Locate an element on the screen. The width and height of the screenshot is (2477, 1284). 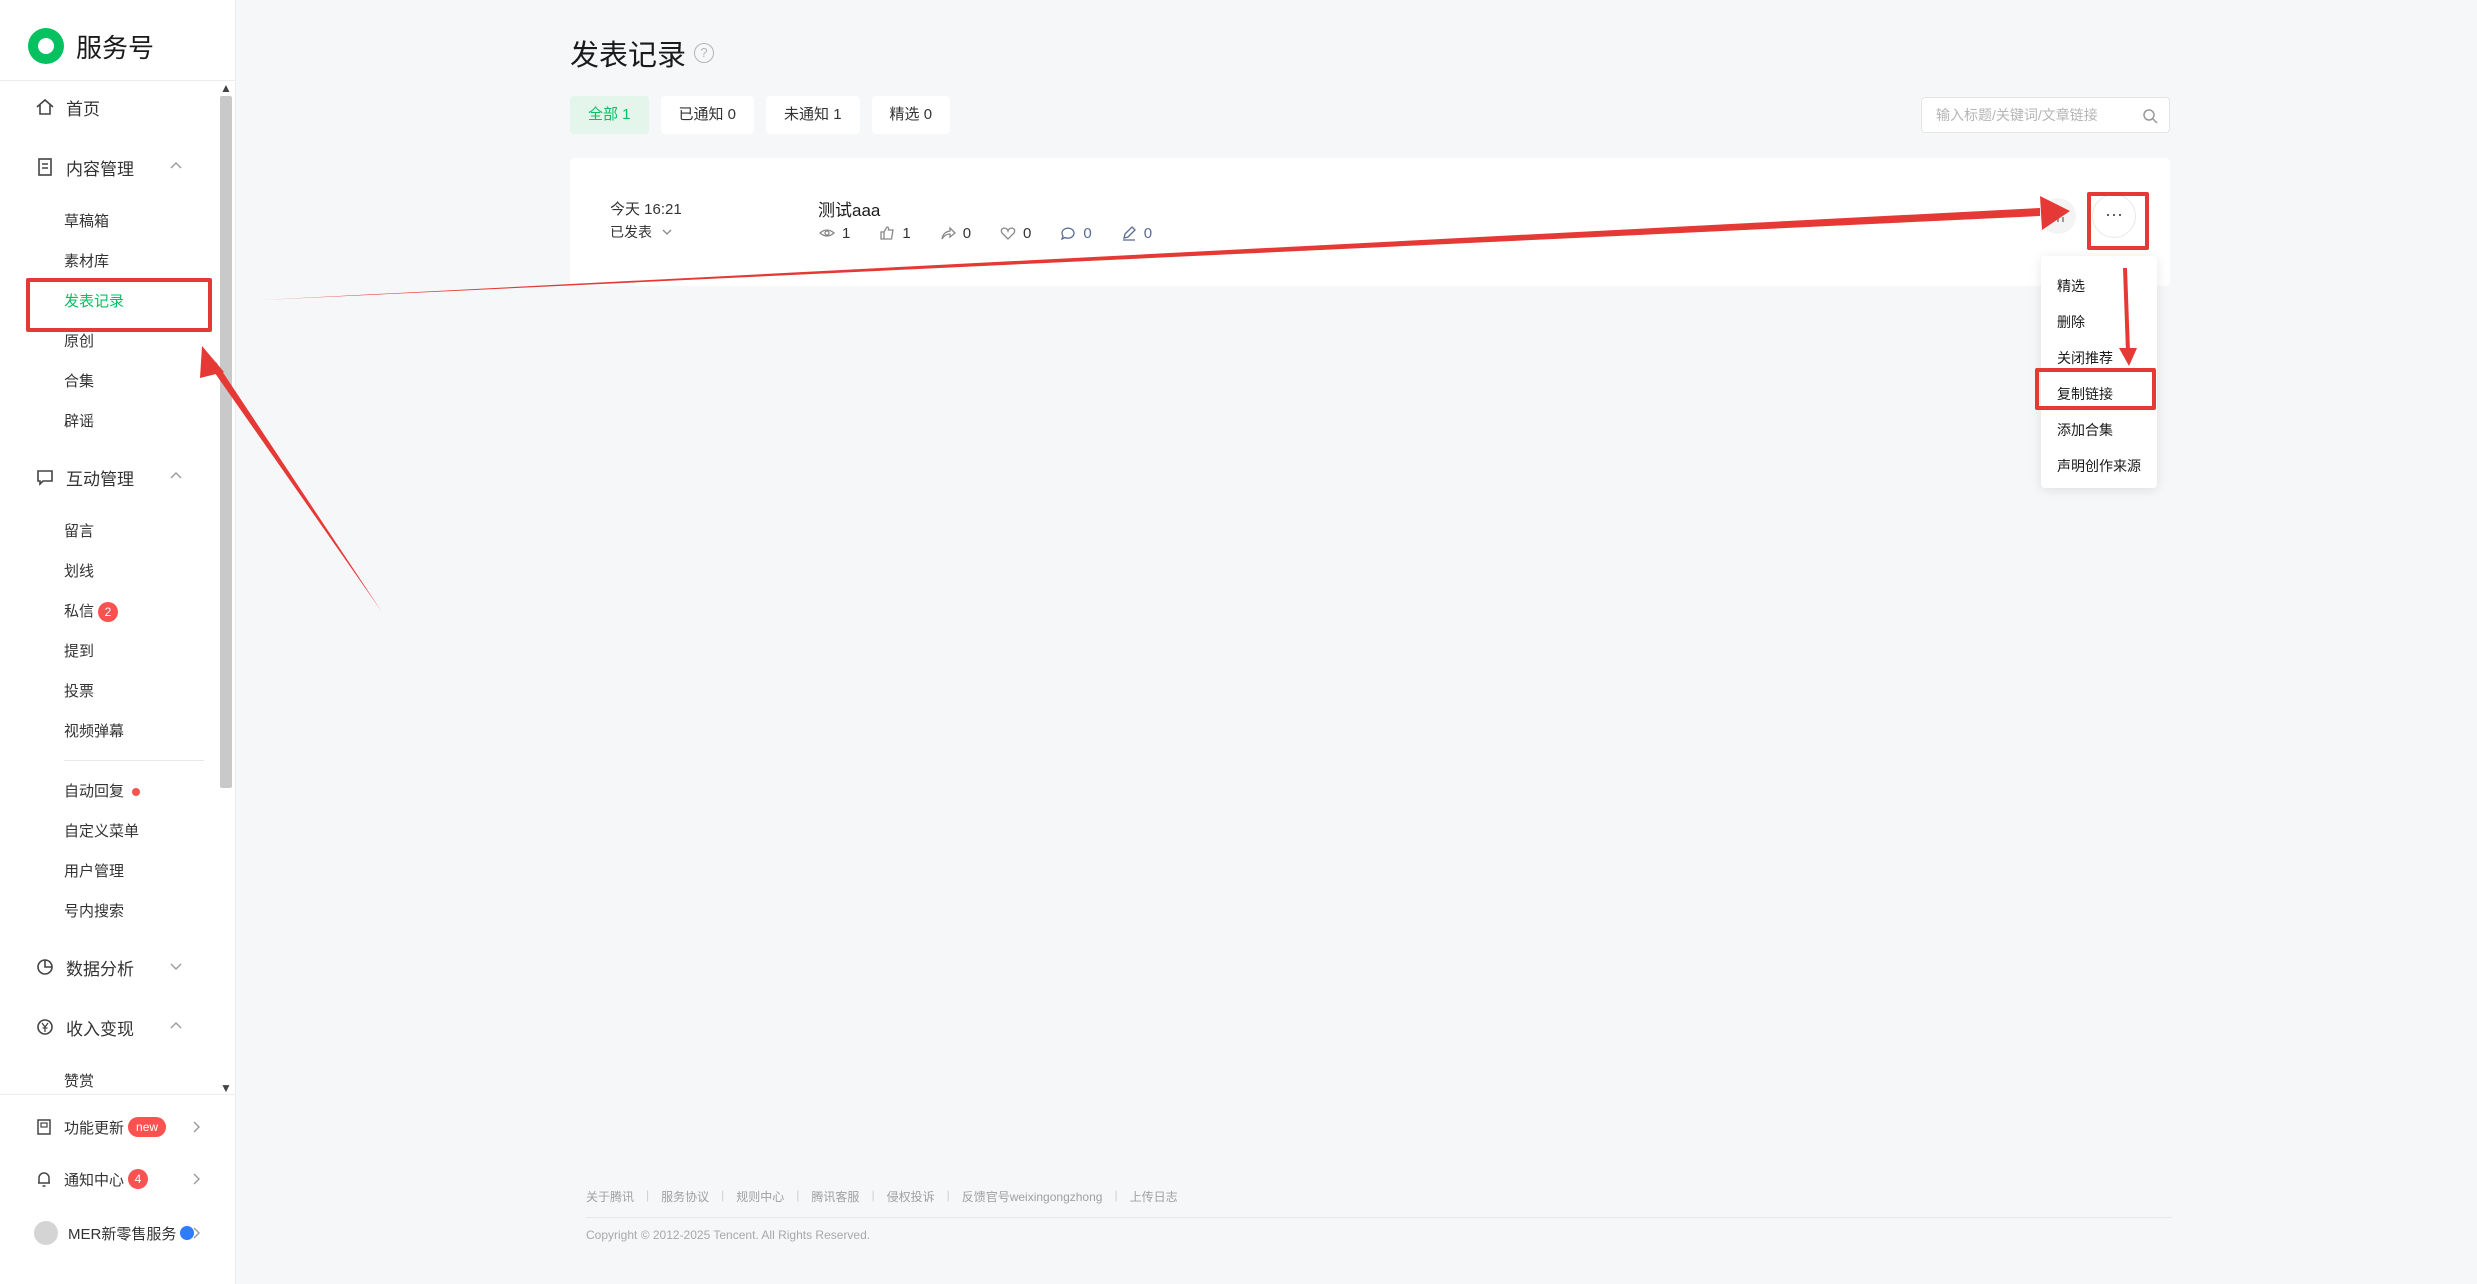
footer-divider is located at coordinates (1379, 1217).